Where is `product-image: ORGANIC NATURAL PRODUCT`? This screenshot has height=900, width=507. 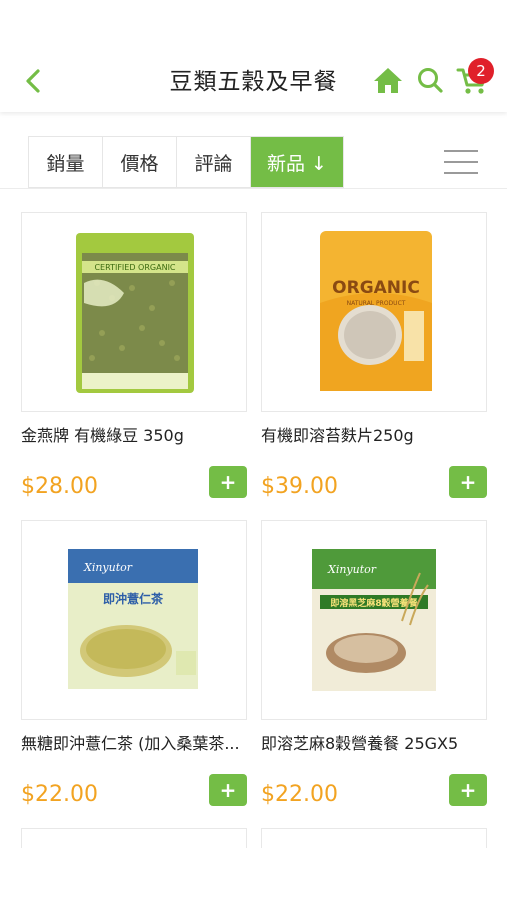 product-image: ORGANIC NATURAL PRODUCT is located at coordinates (376, 311).